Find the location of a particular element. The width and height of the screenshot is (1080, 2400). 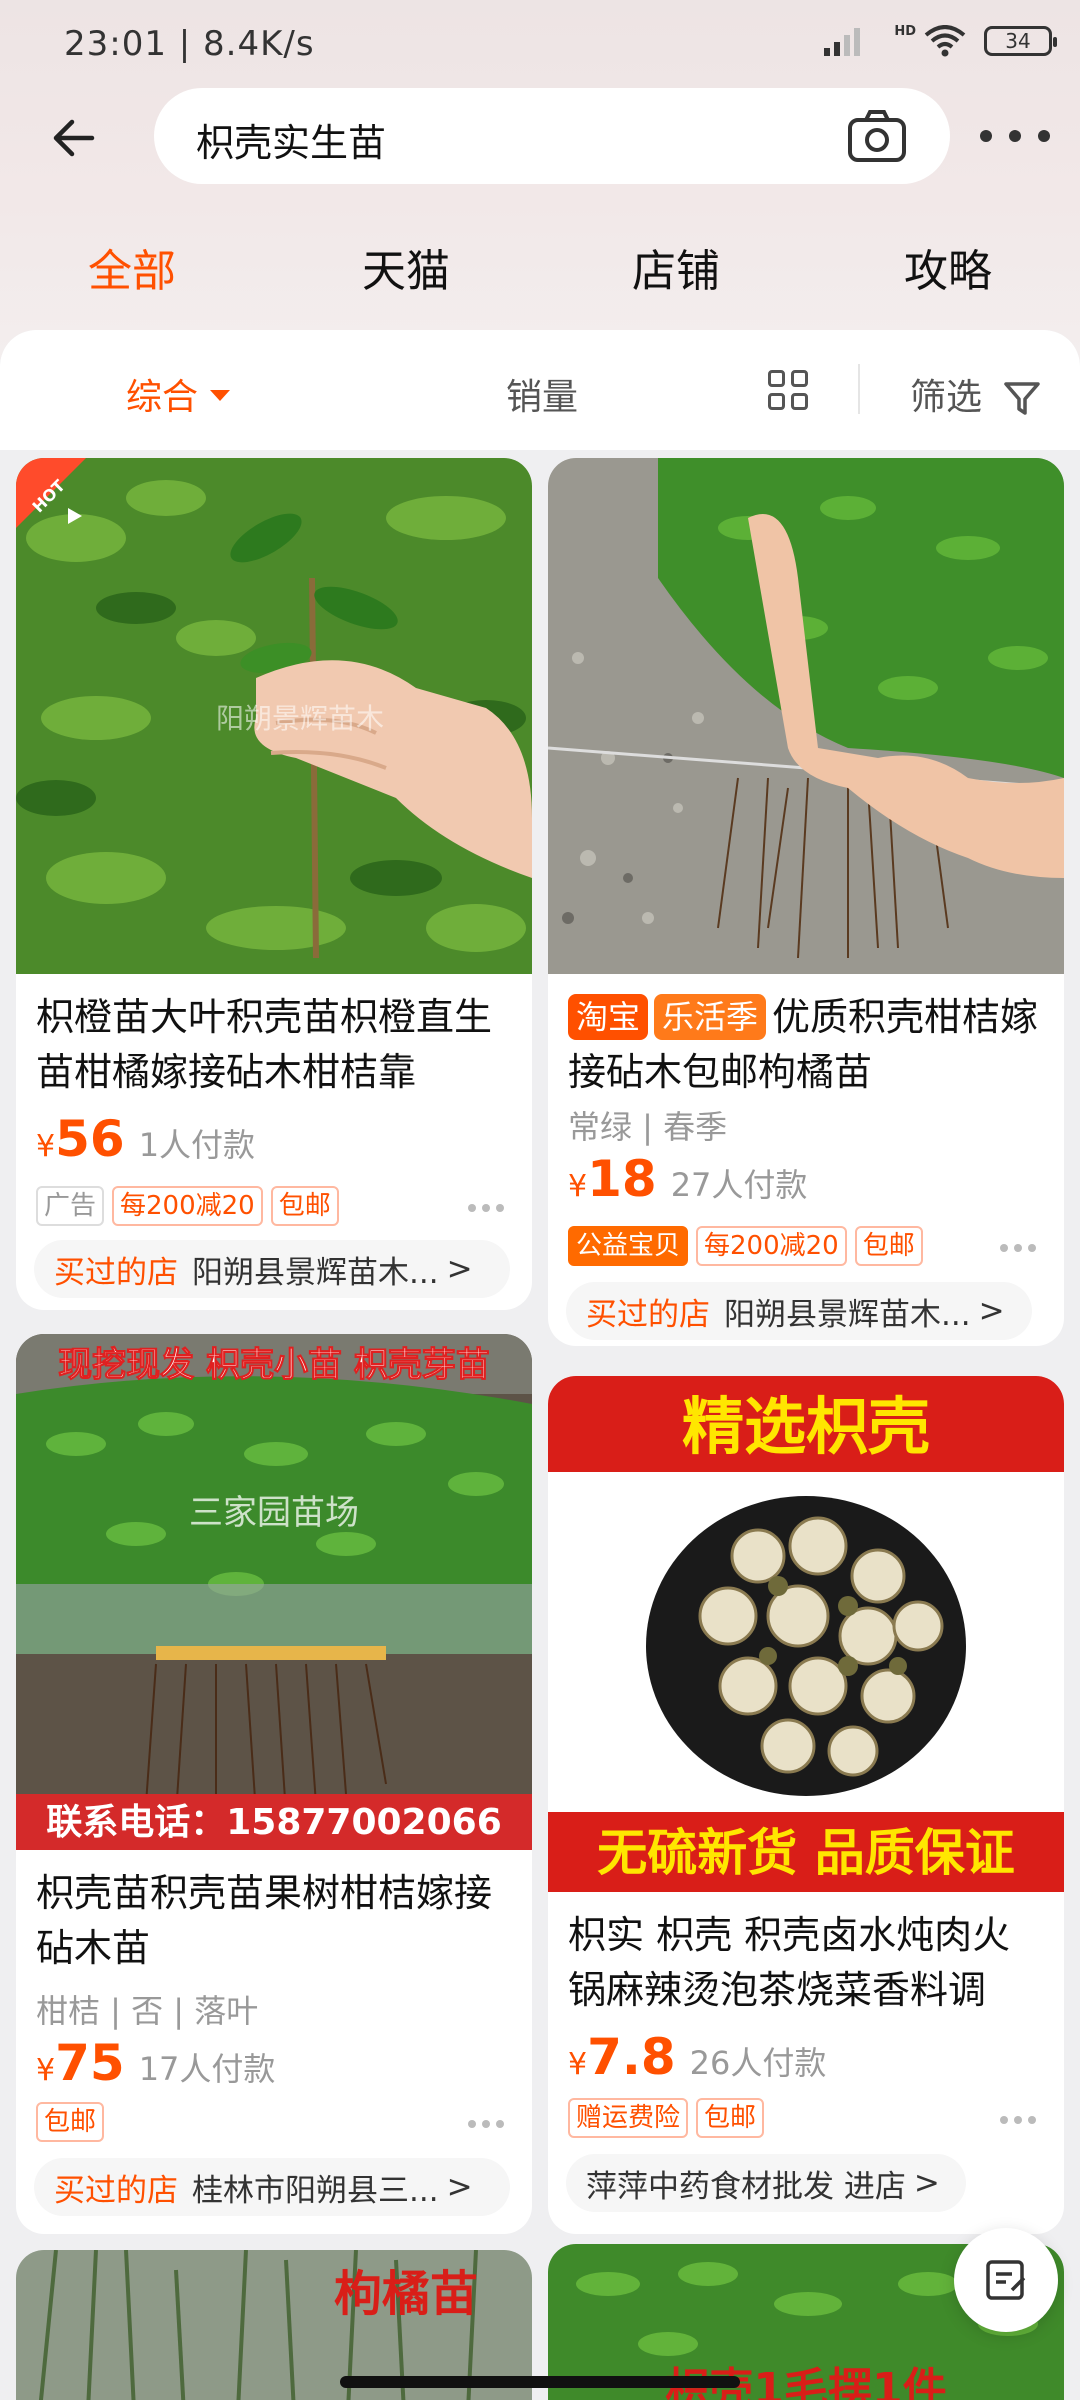

grid-view-icon is located at coordinates (788, 390).